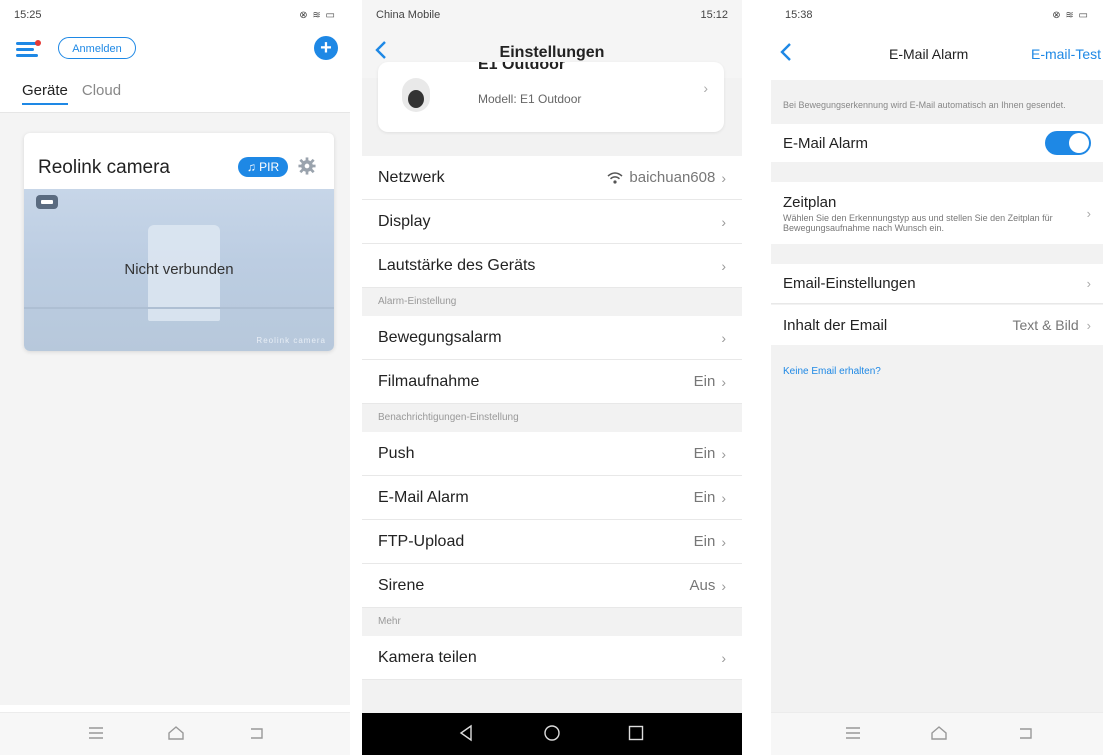 This screenshot has height=755, width=1103. Describe the element at coordinates (615, 177) in the screenshot. I see `wifi-icon` at that location.